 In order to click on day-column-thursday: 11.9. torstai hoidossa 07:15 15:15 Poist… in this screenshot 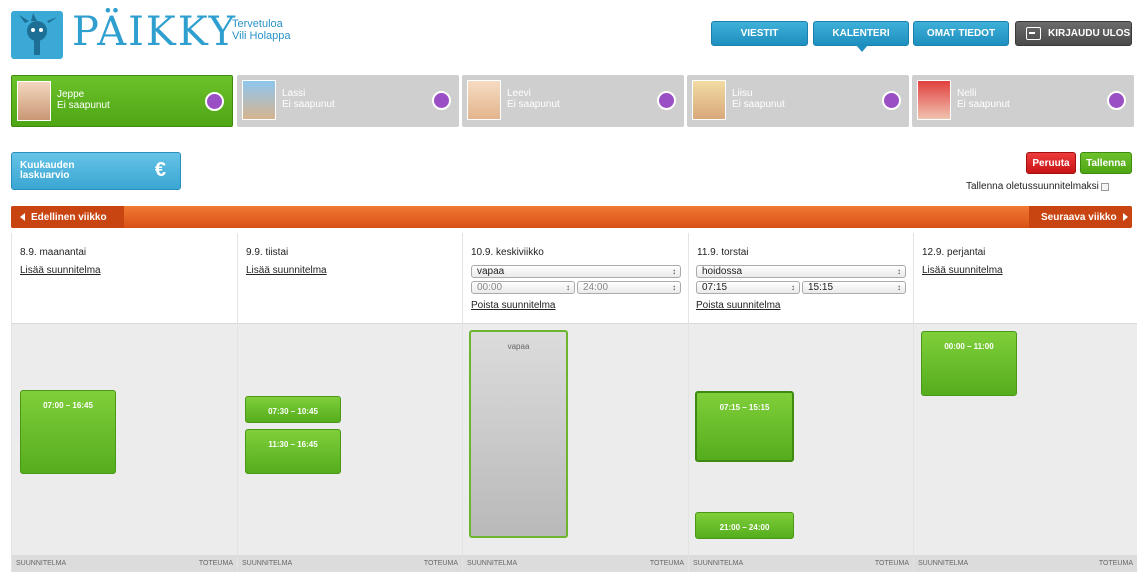, I will do `click(800, 402)`.